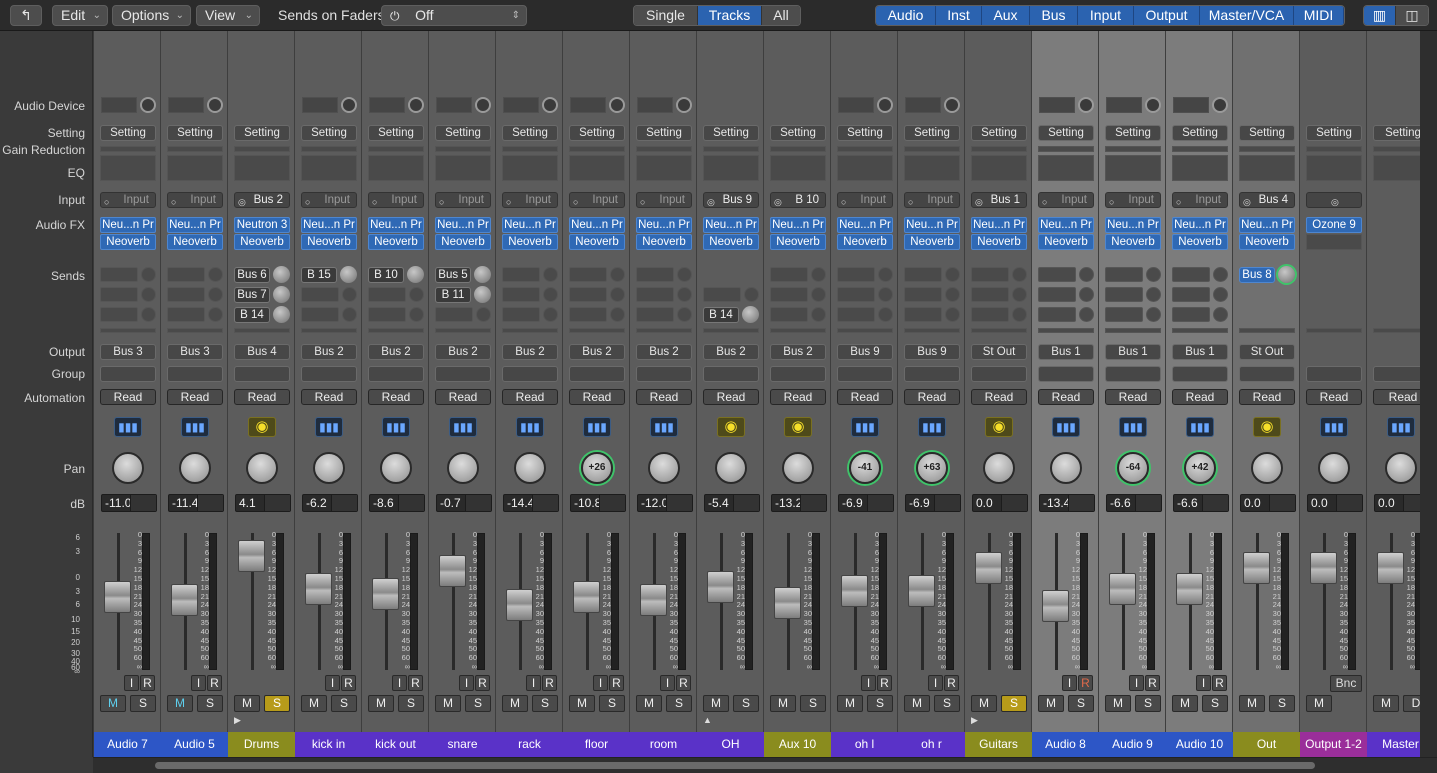  What do you see at coordinates (464, 503) in the screenshot?
I see `db-readout: -0.7` at bounding box center [464, 503].